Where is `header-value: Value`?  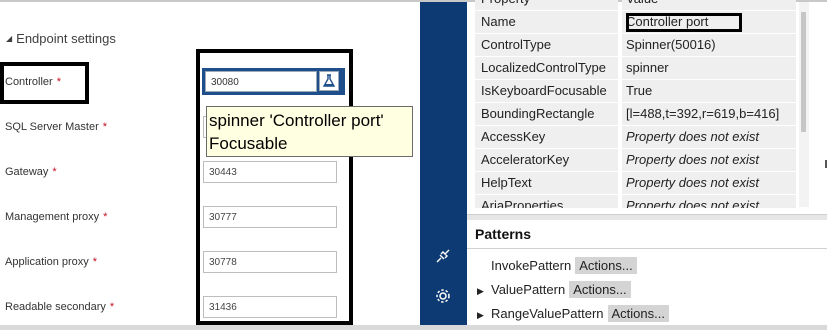 header-value: Value is located at coordinates (709, 5).